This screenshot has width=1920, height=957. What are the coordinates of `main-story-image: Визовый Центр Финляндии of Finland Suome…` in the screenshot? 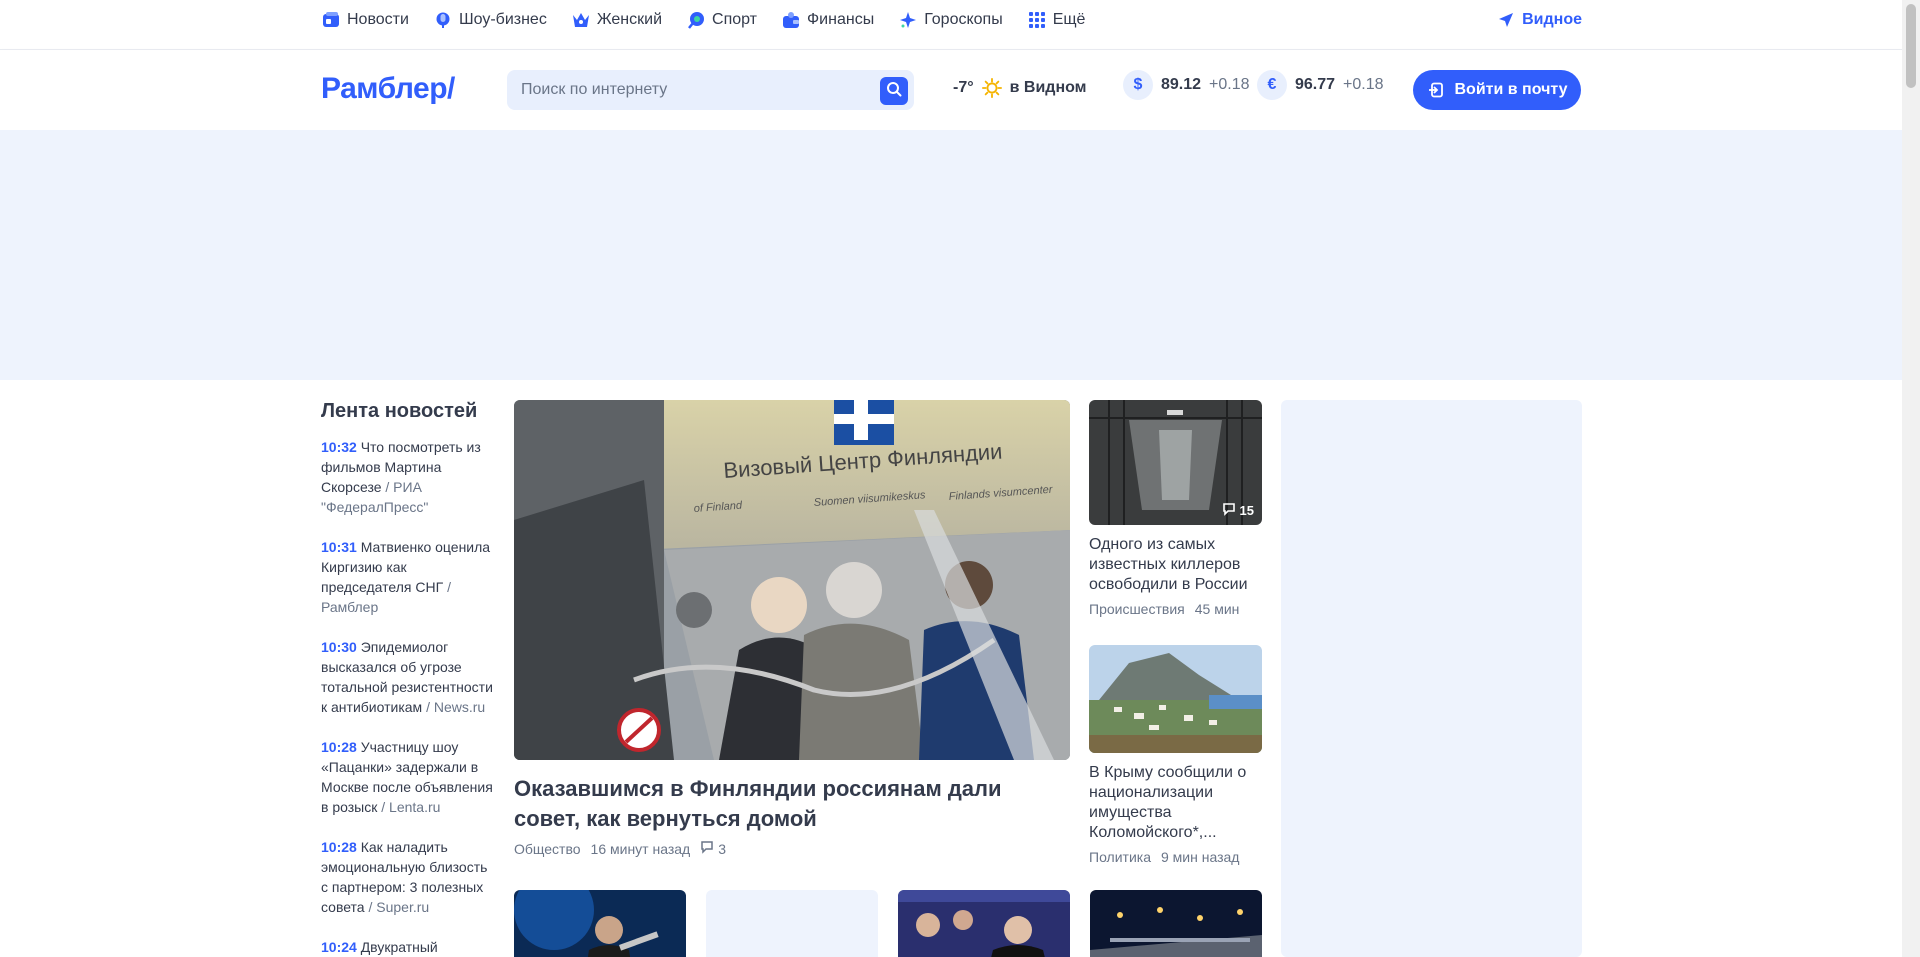 It's located at (792, 580).